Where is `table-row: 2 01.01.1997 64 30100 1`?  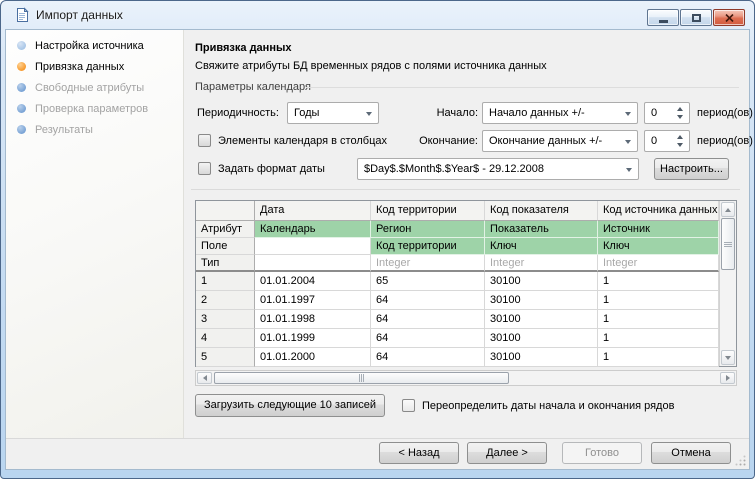
table-row: 2 01.01.1997 64 30100 1 is located at coordinates (466, 300).